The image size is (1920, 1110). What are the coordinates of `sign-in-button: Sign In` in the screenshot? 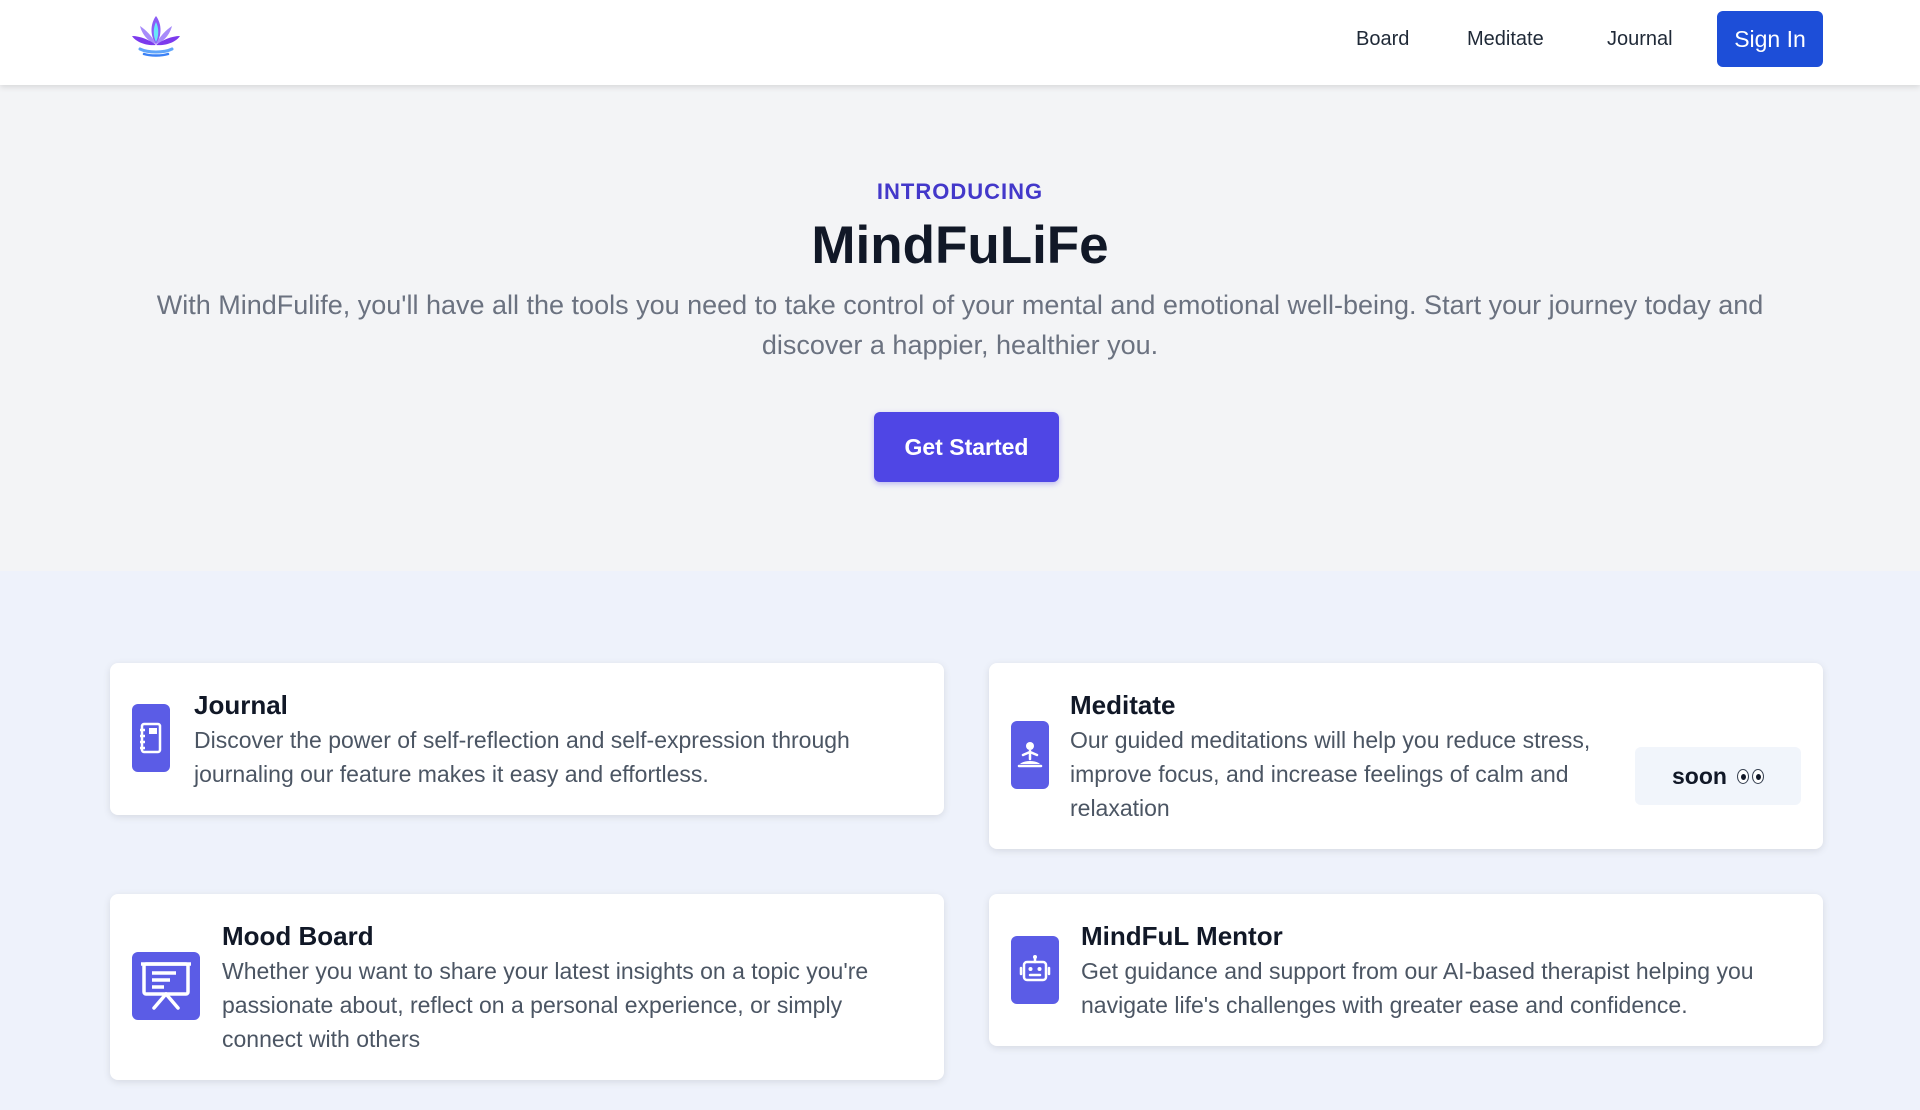 It's located at (1770, 39).